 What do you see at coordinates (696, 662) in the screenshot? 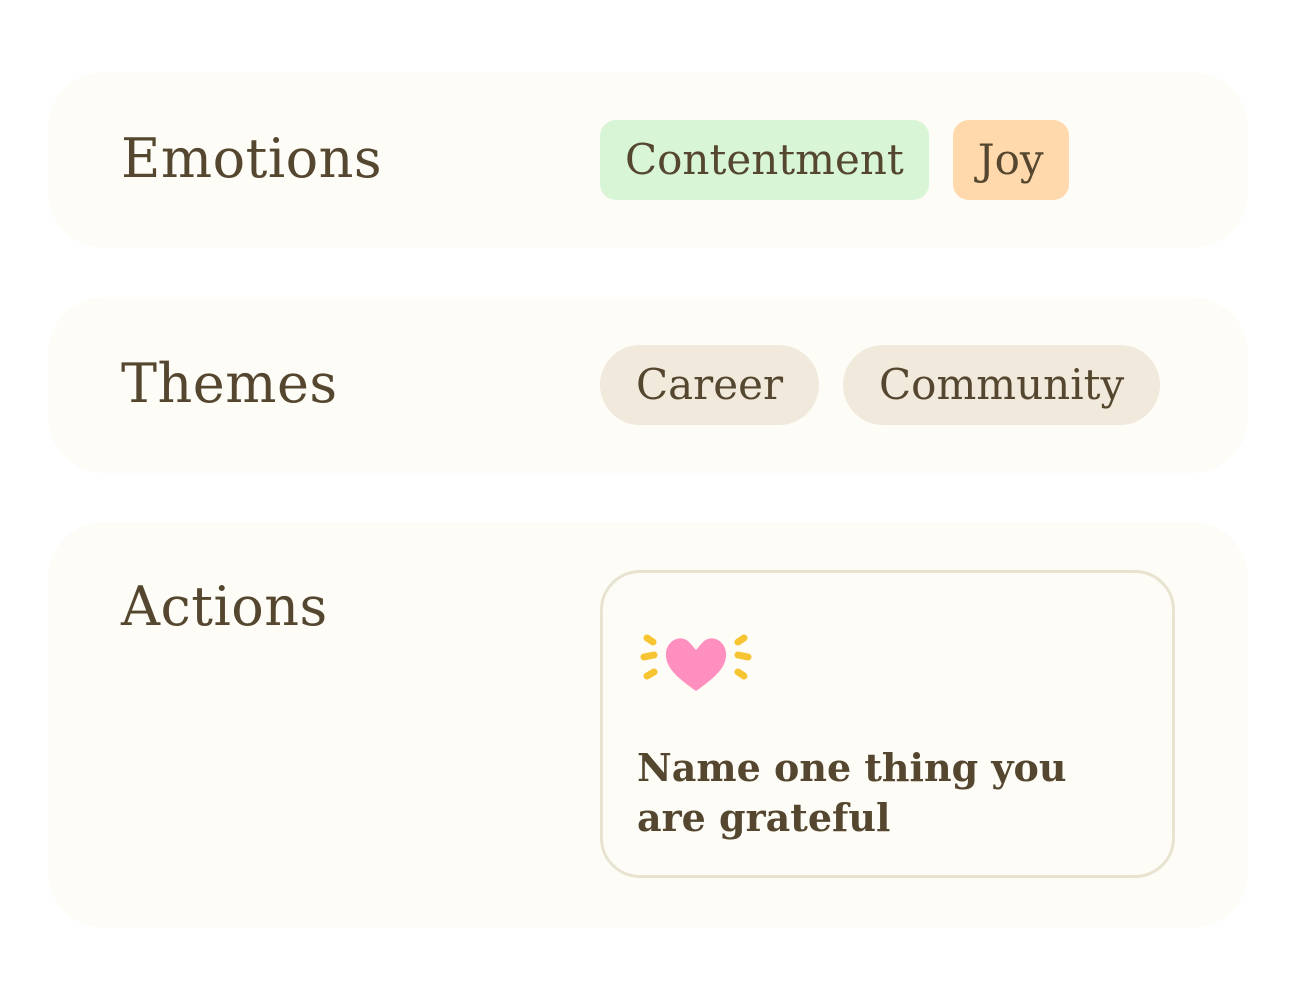
I see `sparkling-heart-icon` at bounding box center [696, 662].